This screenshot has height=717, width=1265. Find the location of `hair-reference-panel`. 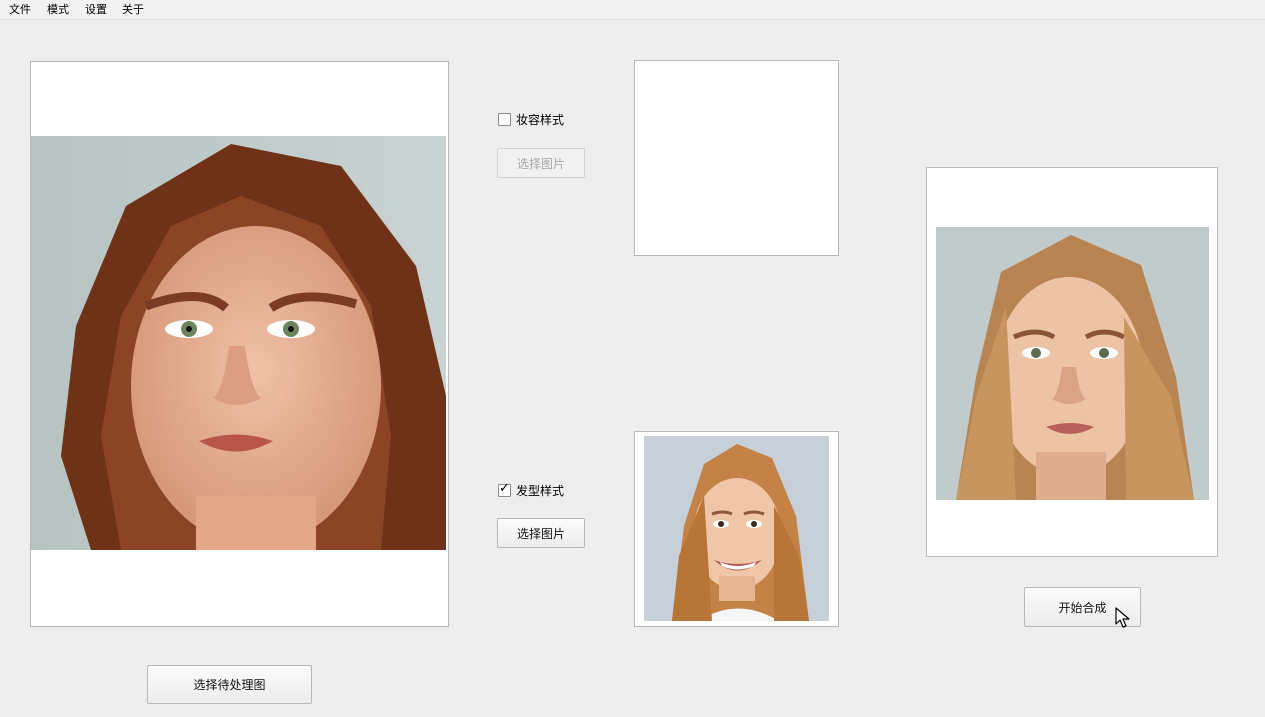

hair-reference-panel is located at coordinates (736, 529).